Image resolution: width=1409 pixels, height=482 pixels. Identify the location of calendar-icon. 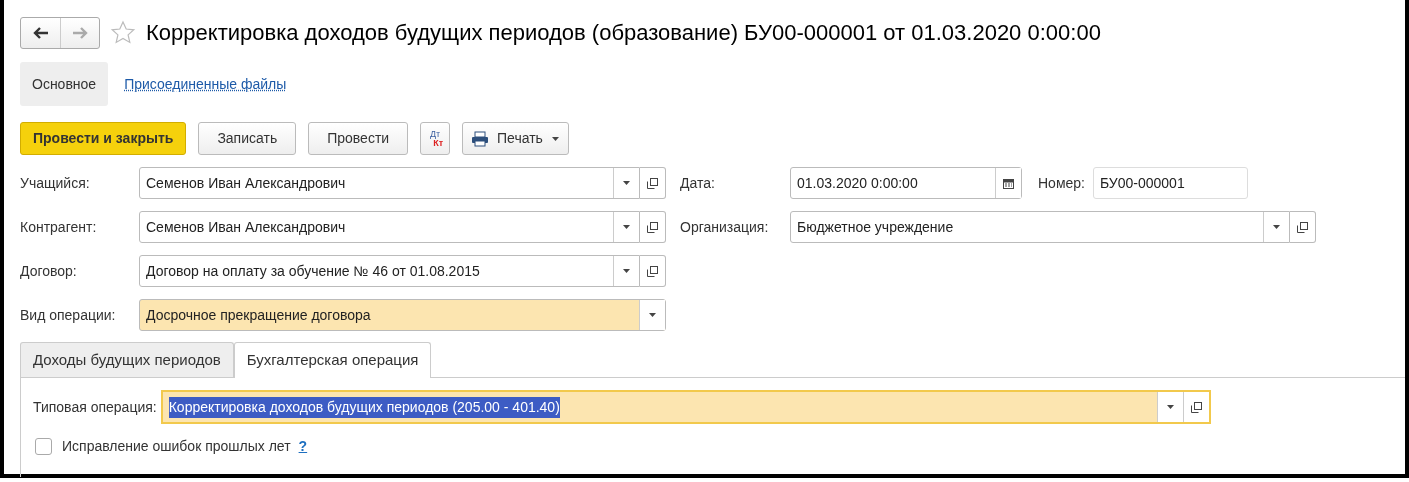
(1008, 183).